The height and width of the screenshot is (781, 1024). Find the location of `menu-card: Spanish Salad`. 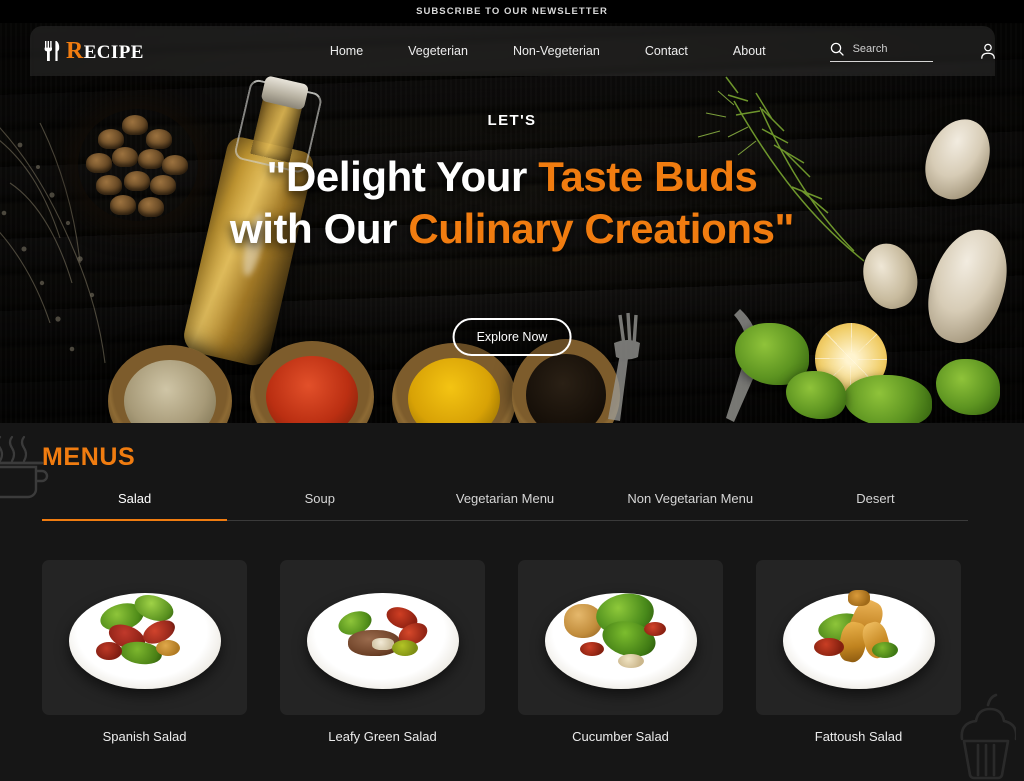

menu-card: Spanish Salad is located at coordinates (144, 652).